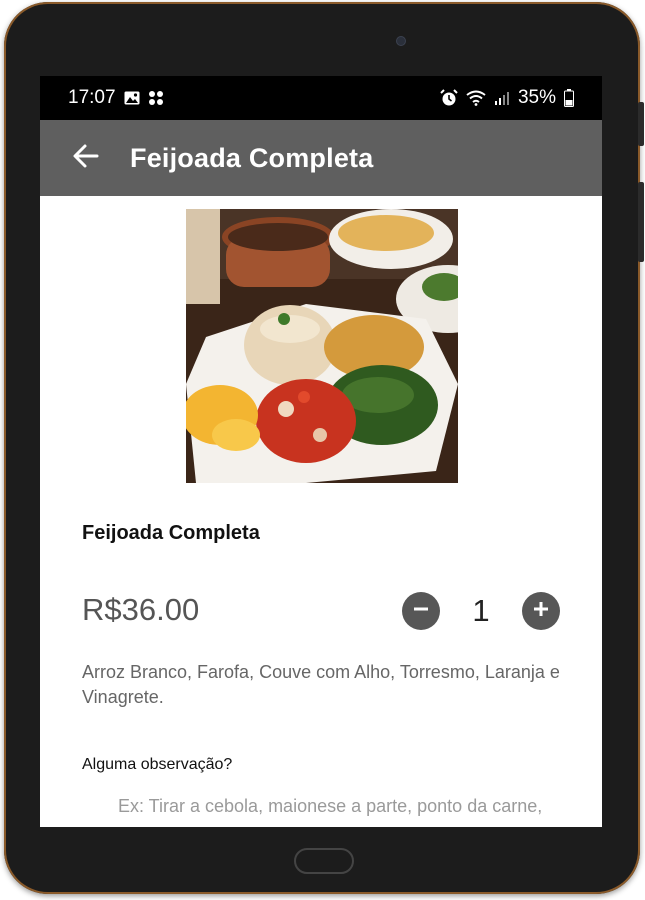  I want to click on quantity-stepper: 1, so click(481, 611).